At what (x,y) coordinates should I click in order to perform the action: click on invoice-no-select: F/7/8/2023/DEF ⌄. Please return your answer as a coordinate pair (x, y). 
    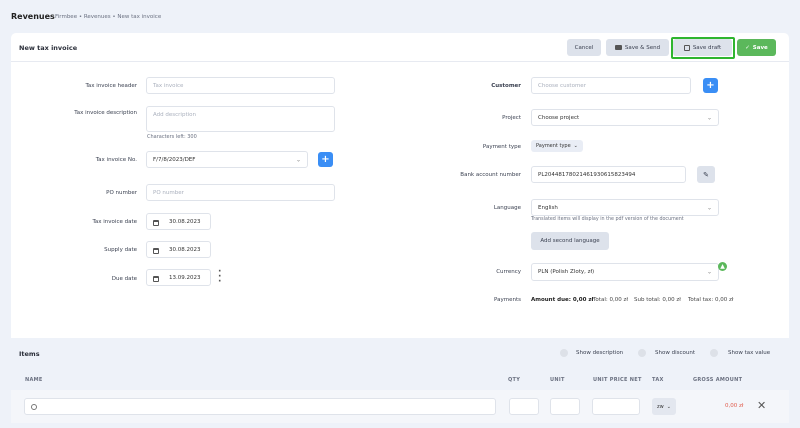
    Looking at the image, I should click on (227, 159).